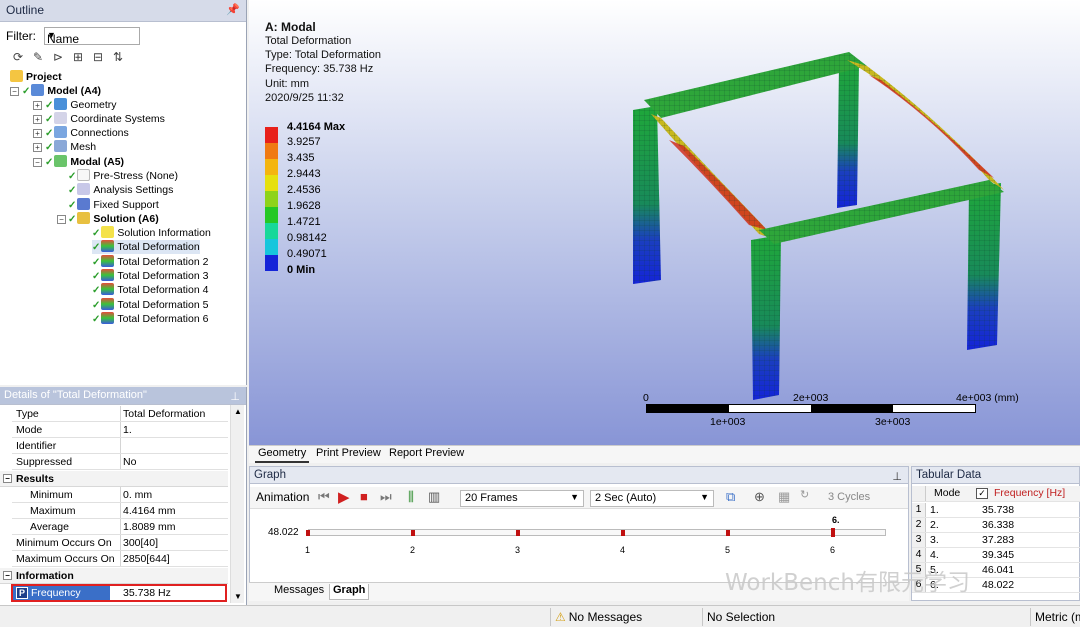 Image resolution: width=1080 pixels, height=627 pixels. I want to click on detail-row-max-occurs: Maximum Occurs On 2850[644], so click(120, 559).